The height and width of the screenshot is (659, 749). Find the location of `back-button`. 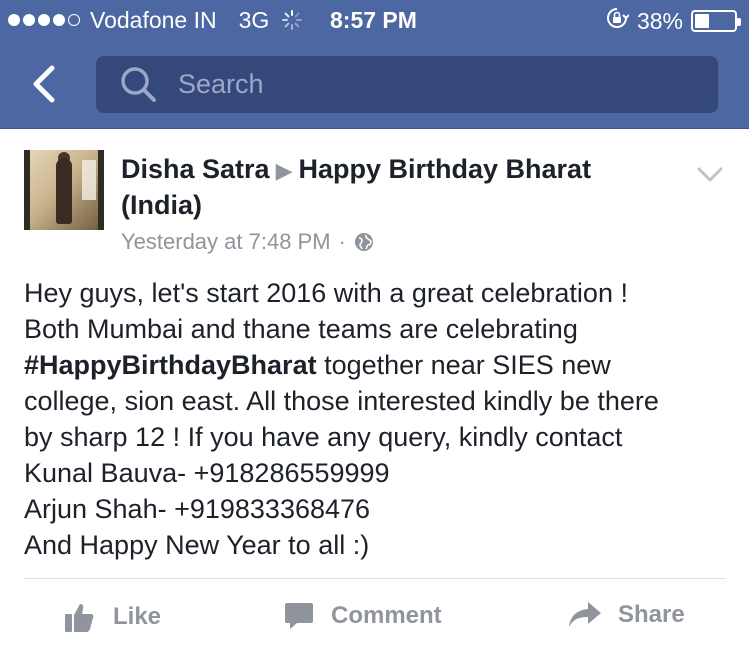

back-button is located at coordinates (44, 84).